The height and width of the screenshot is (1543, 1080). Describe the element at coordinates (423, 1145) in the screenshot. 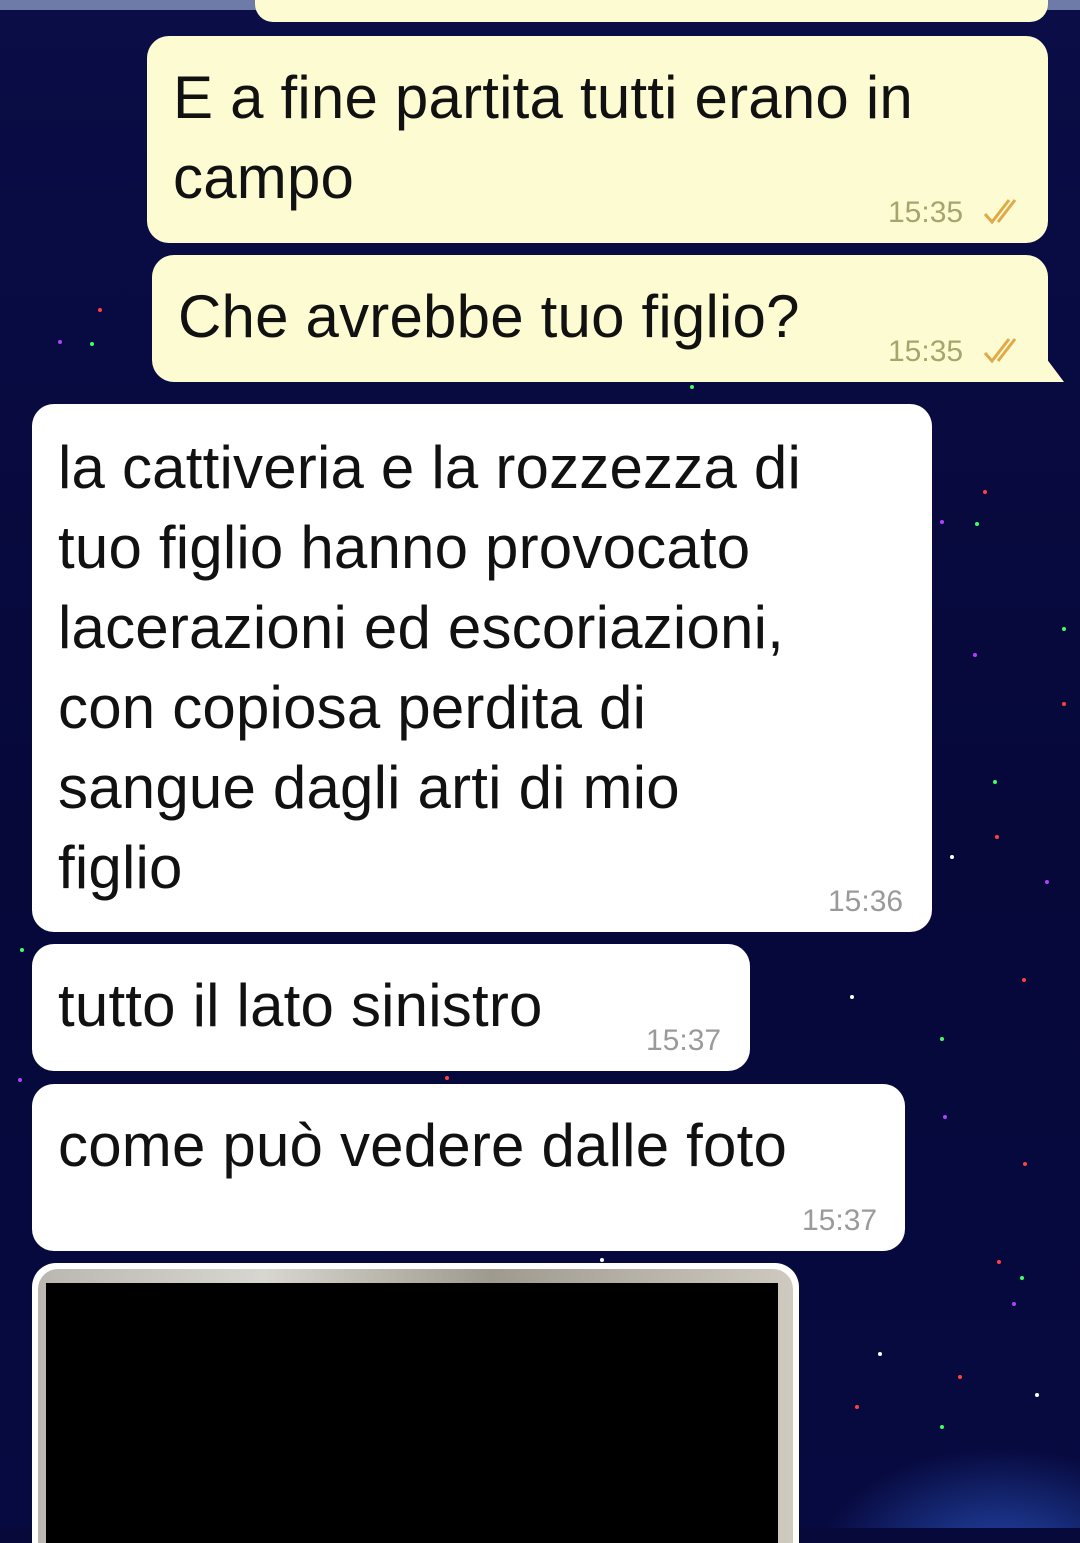

I see `message-text: come può vedere dalle foto` at that location.